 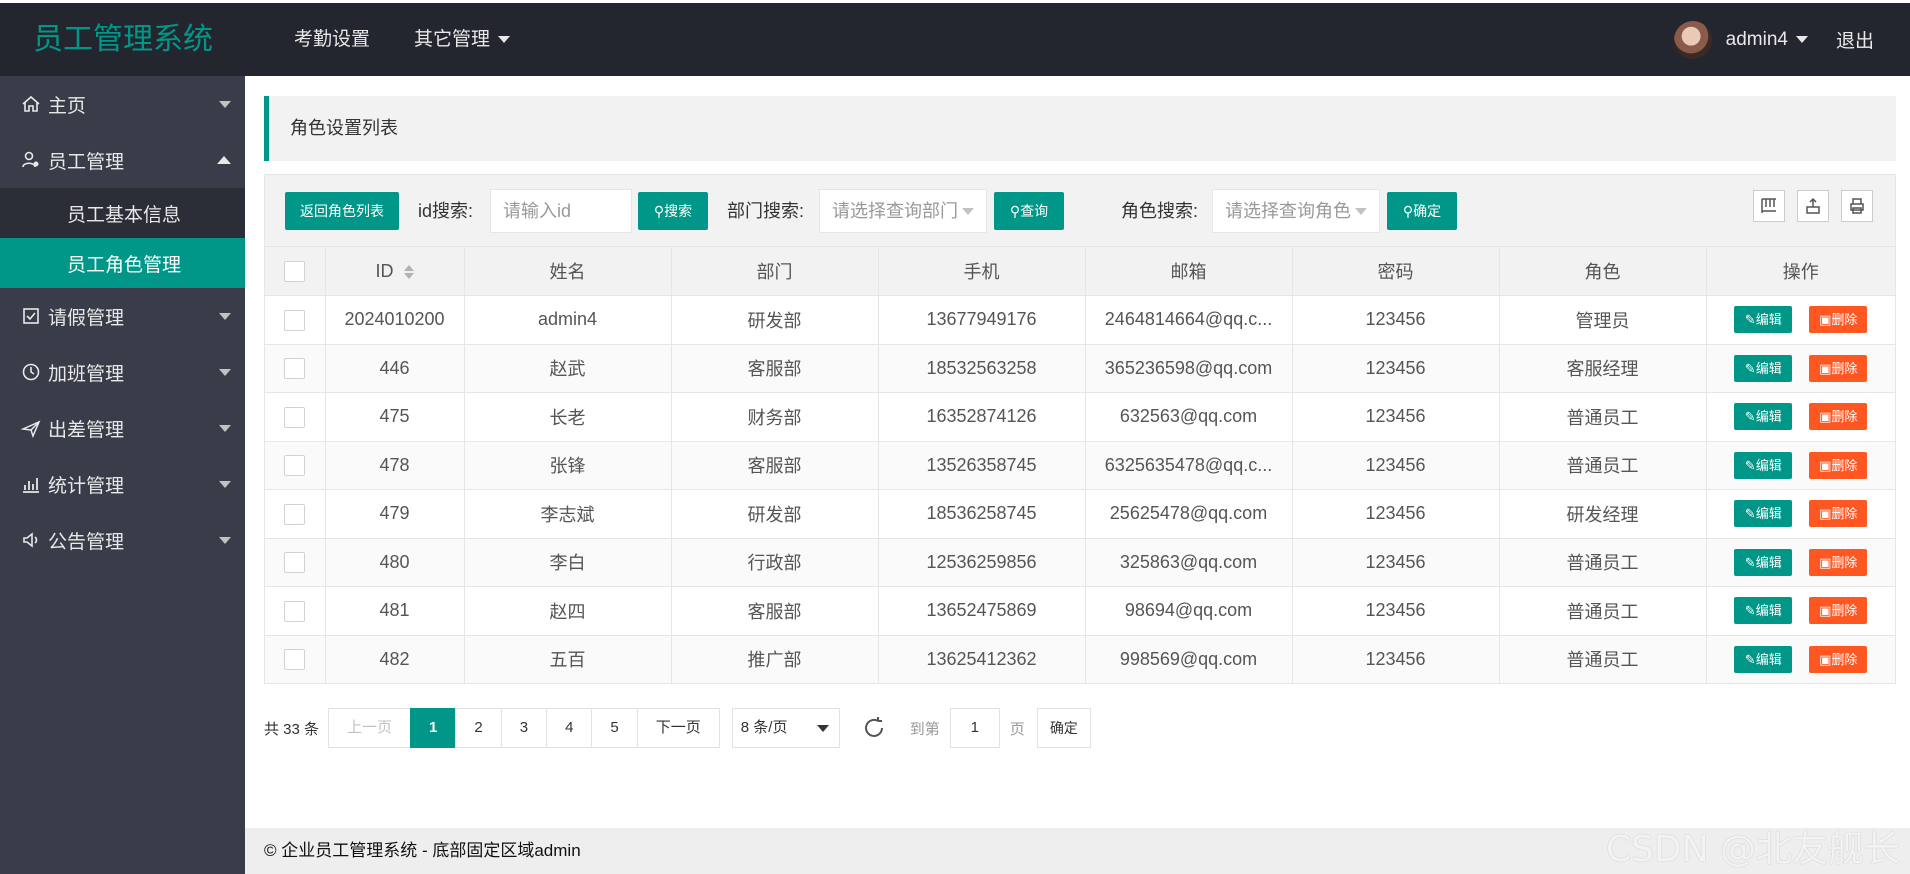 I want to click on column-header-password: 密码, so click(x=1396, y=271).